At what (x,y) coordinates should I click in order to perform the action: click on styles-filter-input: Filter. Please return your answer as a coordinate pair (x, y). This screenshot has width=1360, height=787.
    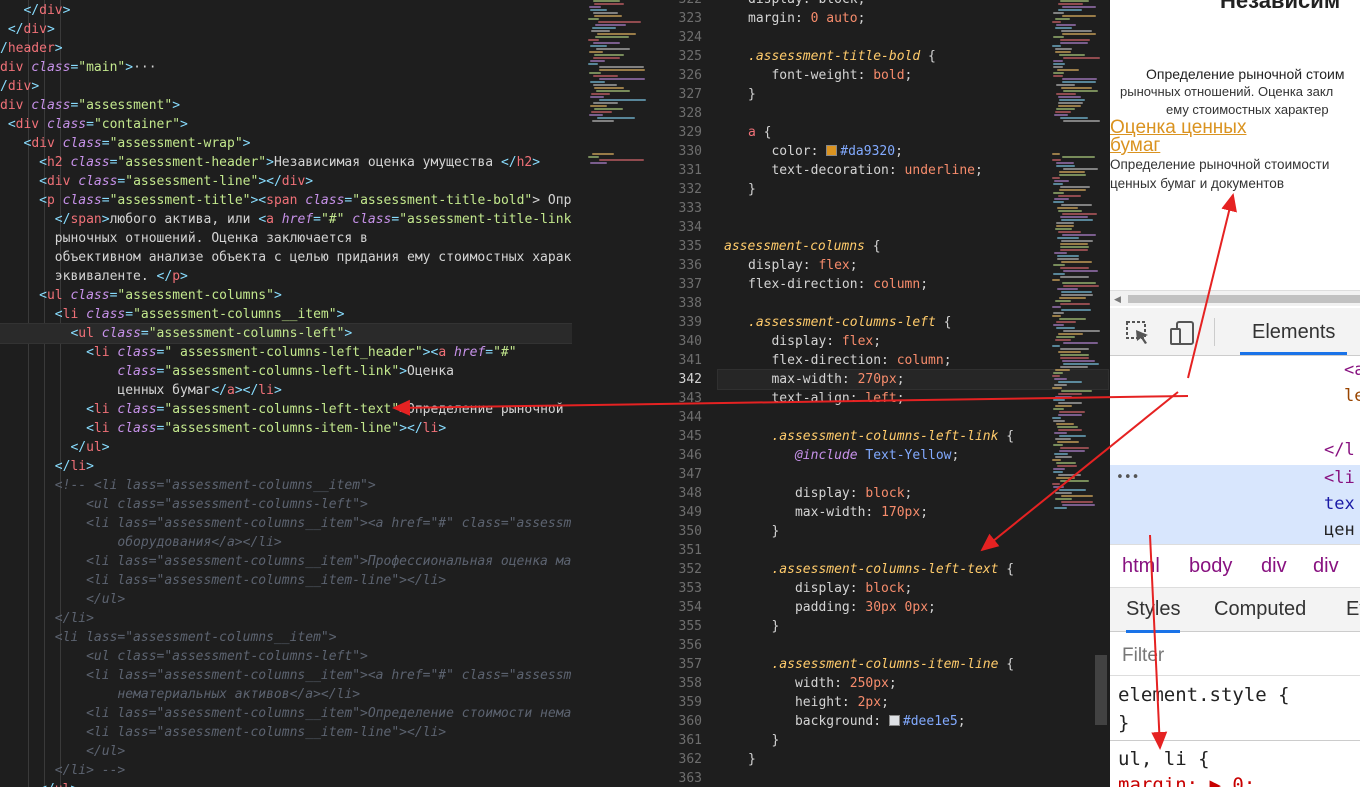
    Looking at the image, I should click on (1235, 656).